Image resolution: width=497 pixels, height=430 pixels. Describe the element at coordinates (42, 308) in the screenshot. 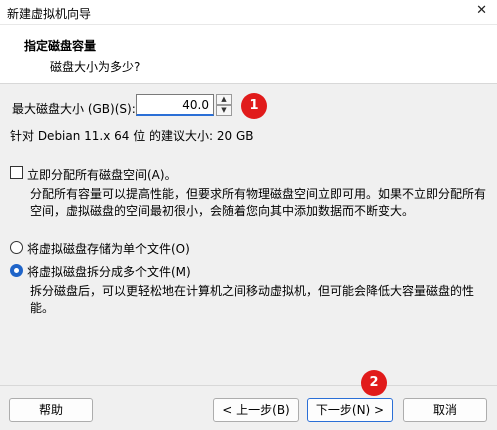

I see `multi-file-description-line2: 能。` at that location.